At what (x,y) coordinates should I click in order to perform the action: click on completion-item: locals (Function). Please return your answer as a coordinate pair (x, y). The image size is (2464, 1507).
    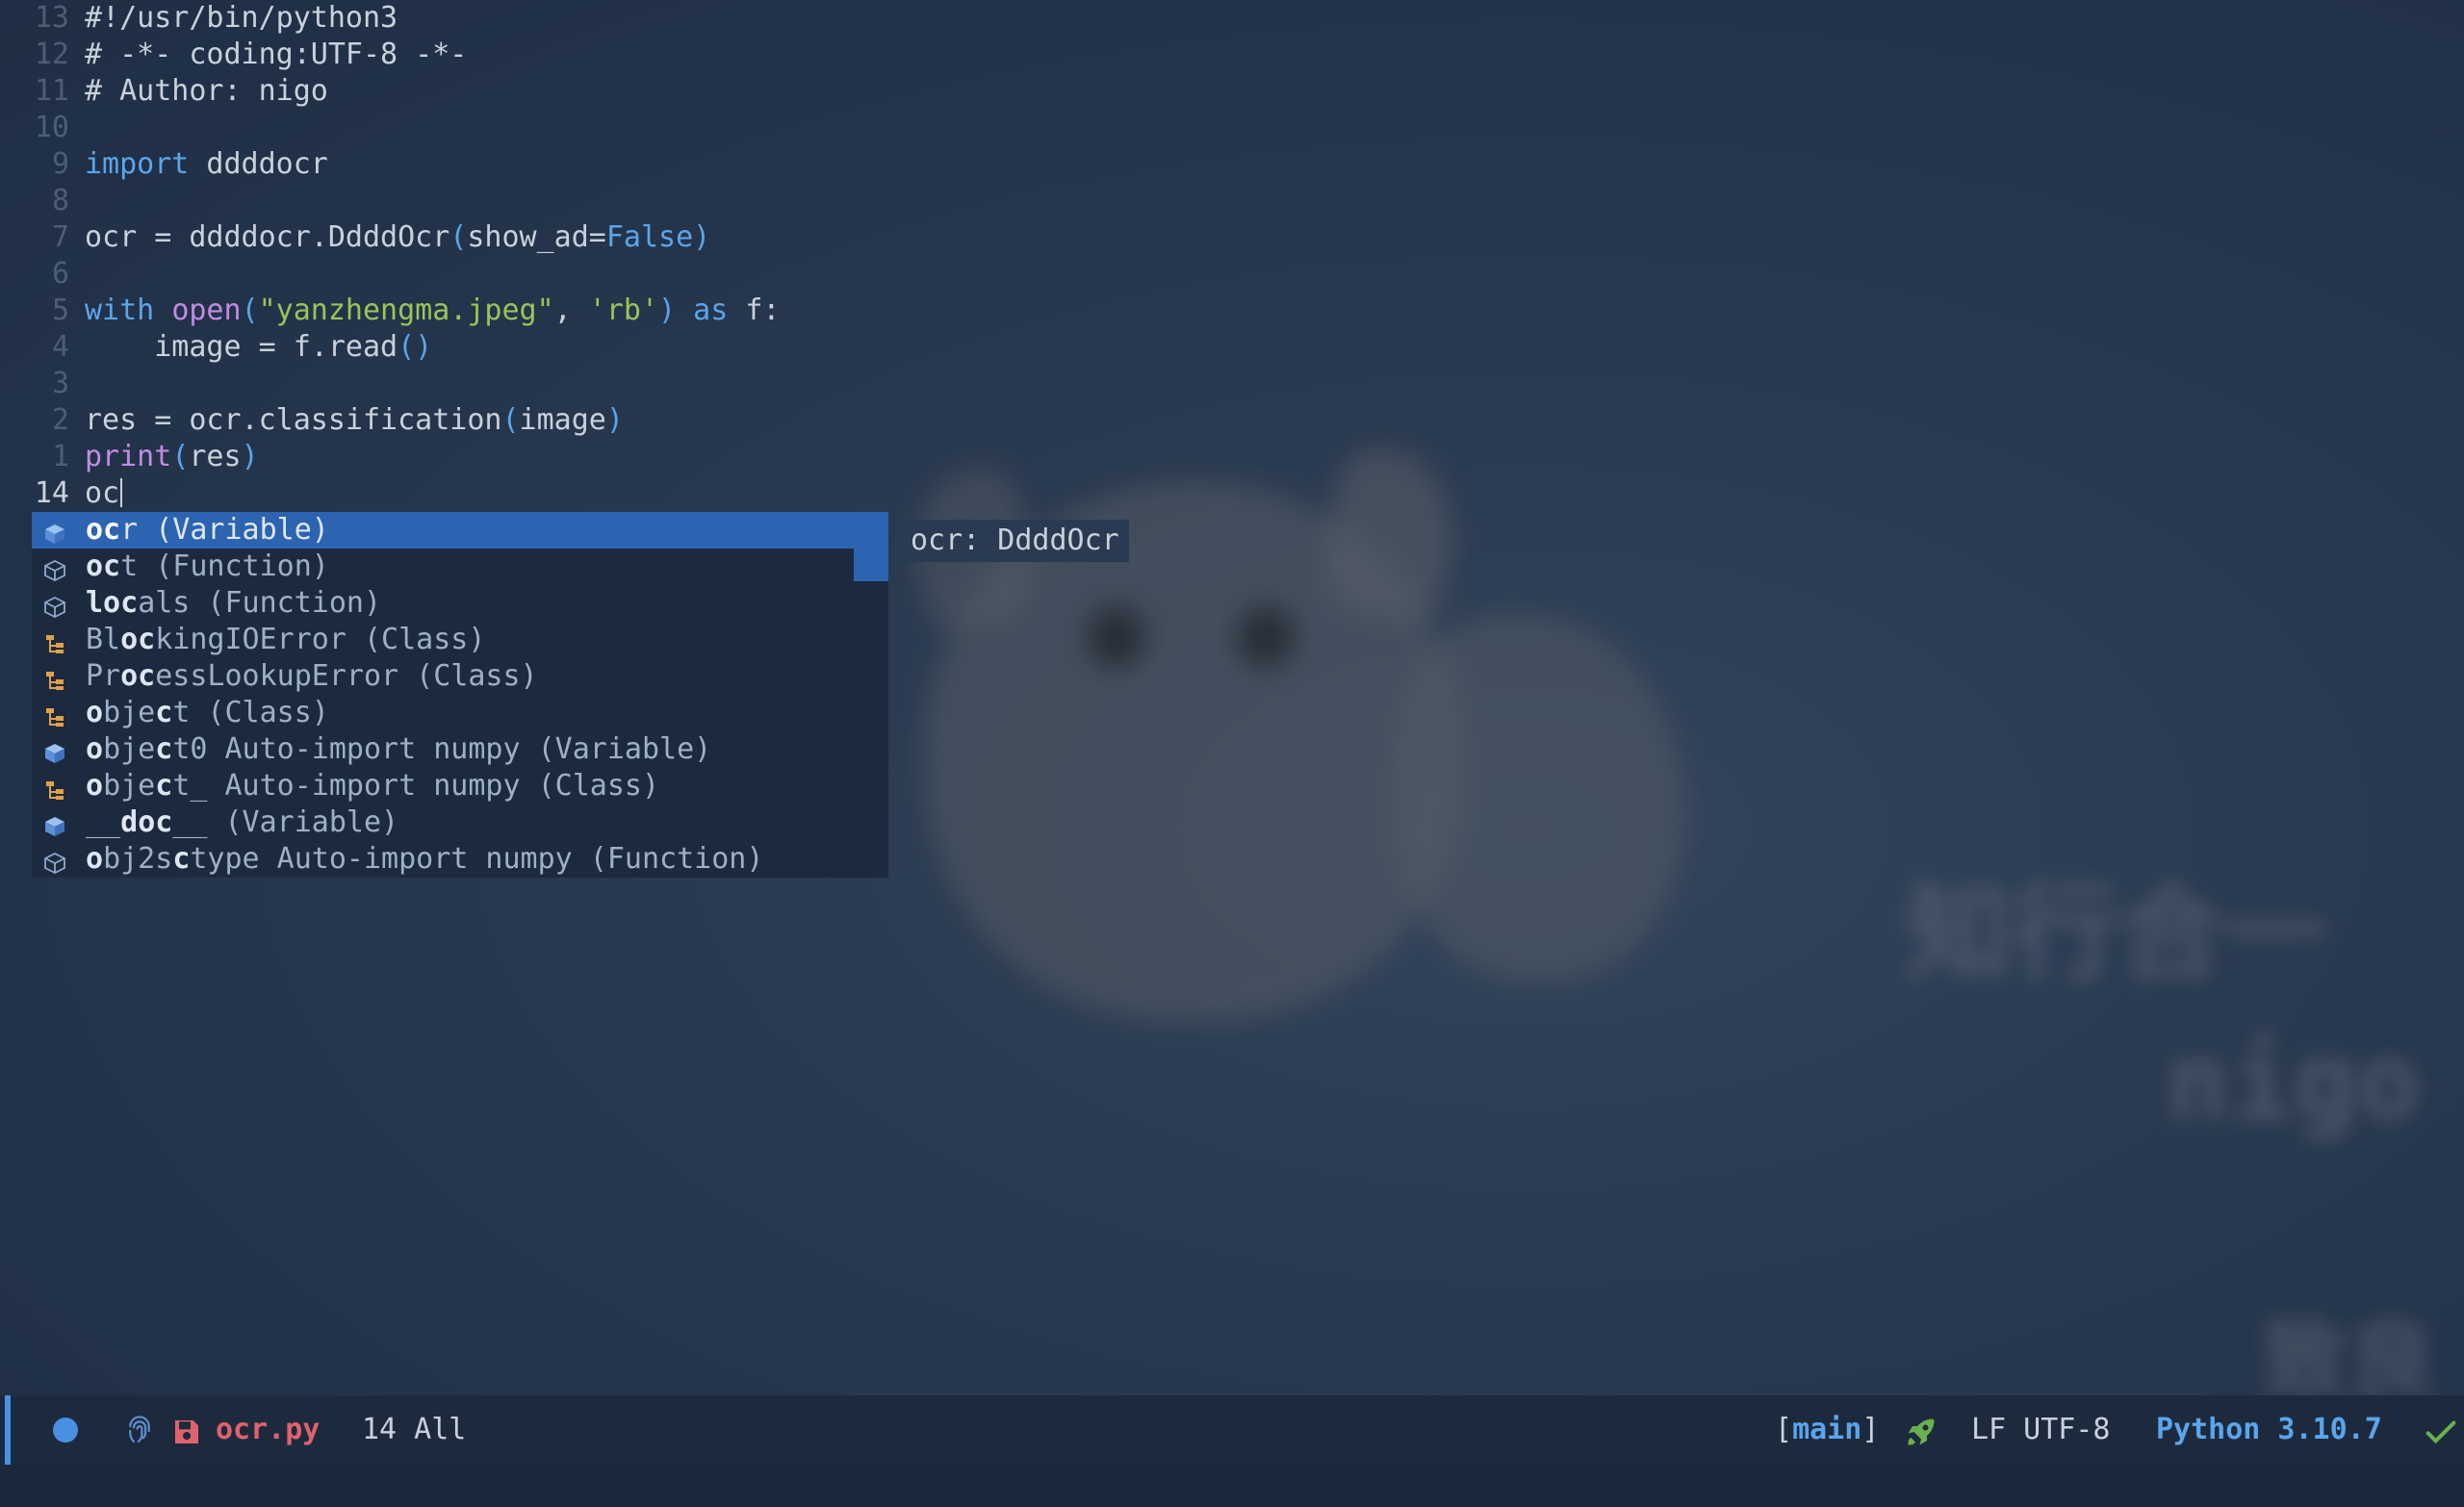
    Looking at the image, I should click on (443, 603).